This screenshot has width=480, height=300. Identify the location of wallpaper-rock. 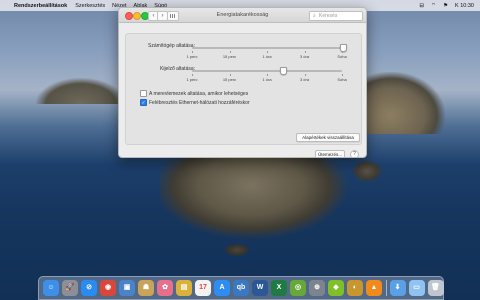
(367, 171).